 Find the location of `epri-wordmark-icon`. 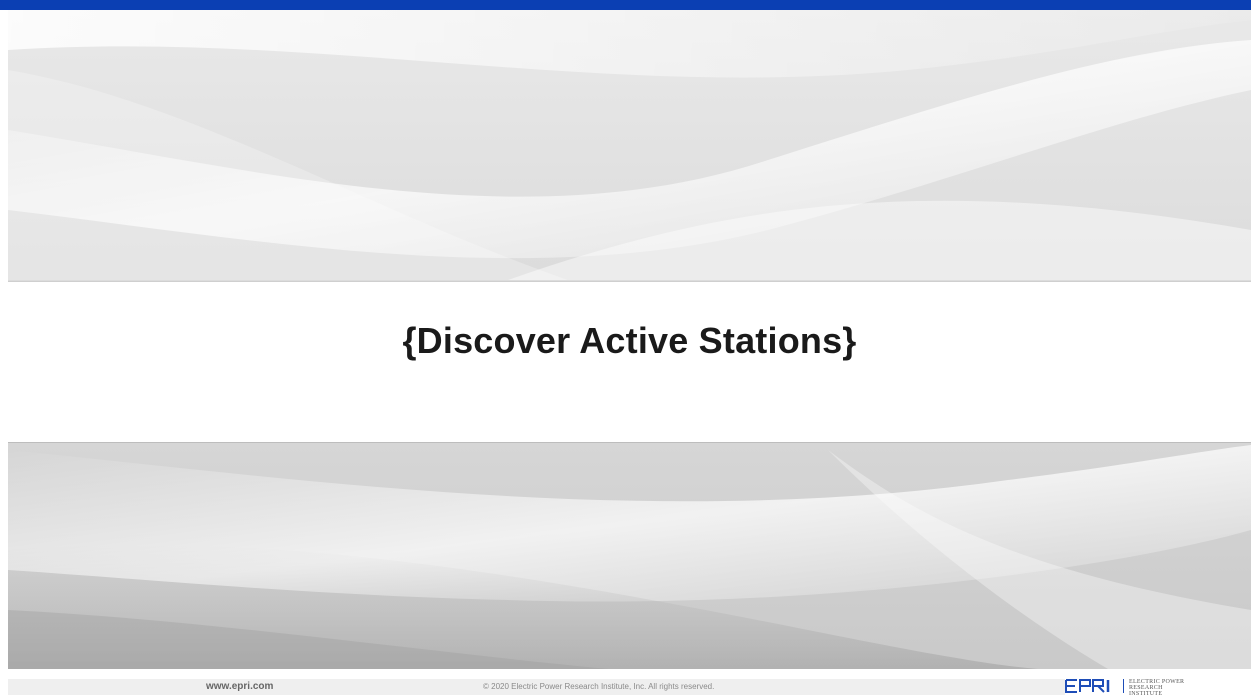

epri-wordmark-icon is located at coordinates (1087, 686).